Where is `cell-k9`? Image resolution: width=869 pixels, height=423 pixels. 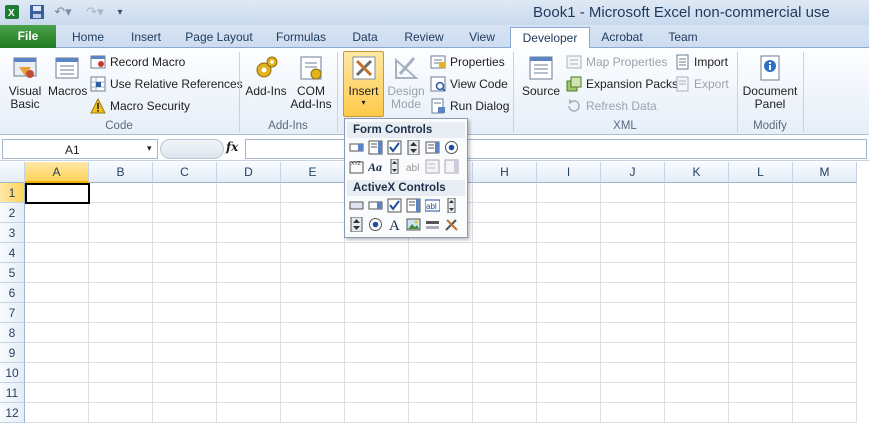
cell-k9 is located at coordinates (697, 353).